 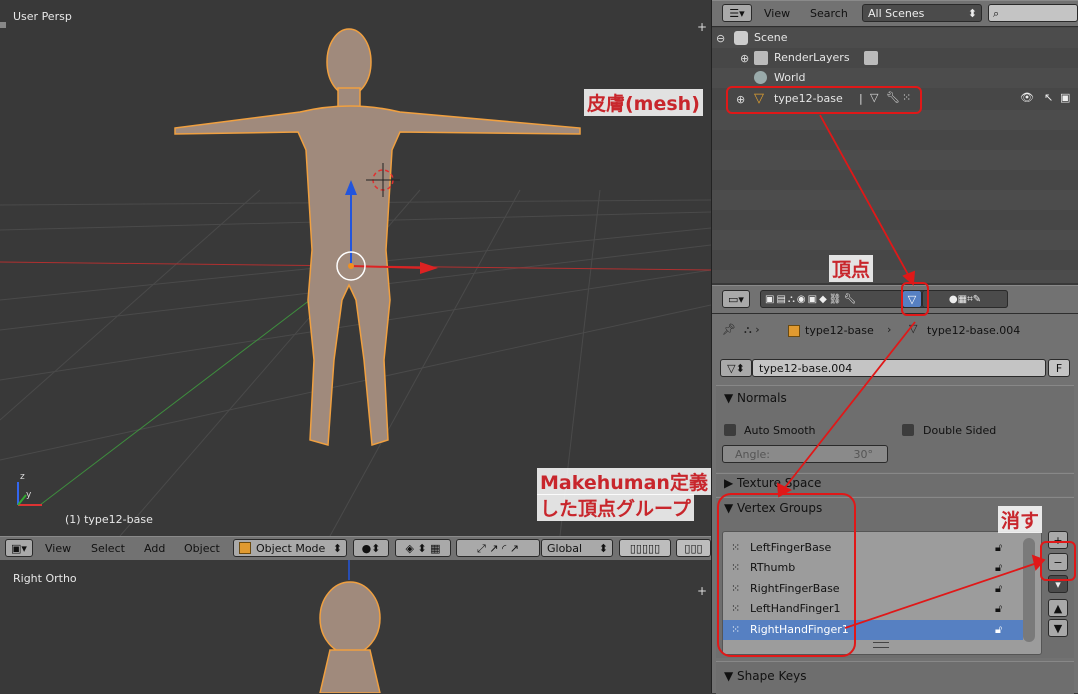 I want to click on orientation-select: Global ⬍, so click(x=577, y=548).